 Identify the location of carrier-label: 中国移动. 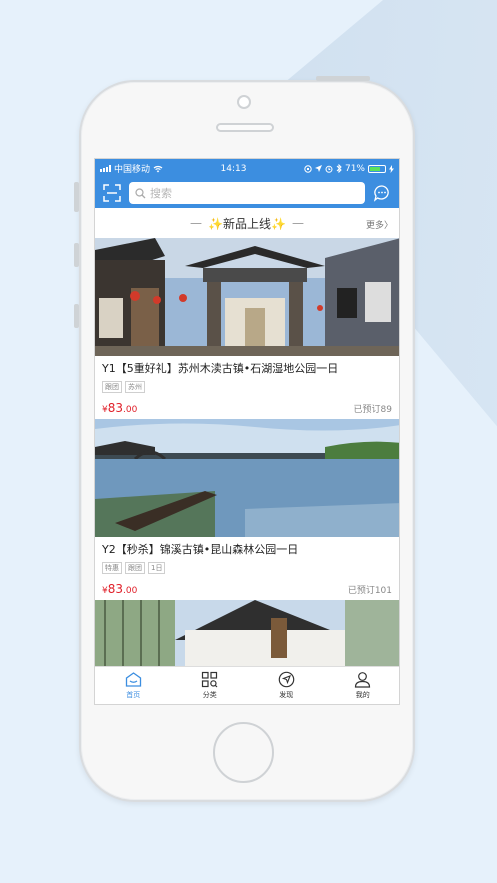
(132, 170).